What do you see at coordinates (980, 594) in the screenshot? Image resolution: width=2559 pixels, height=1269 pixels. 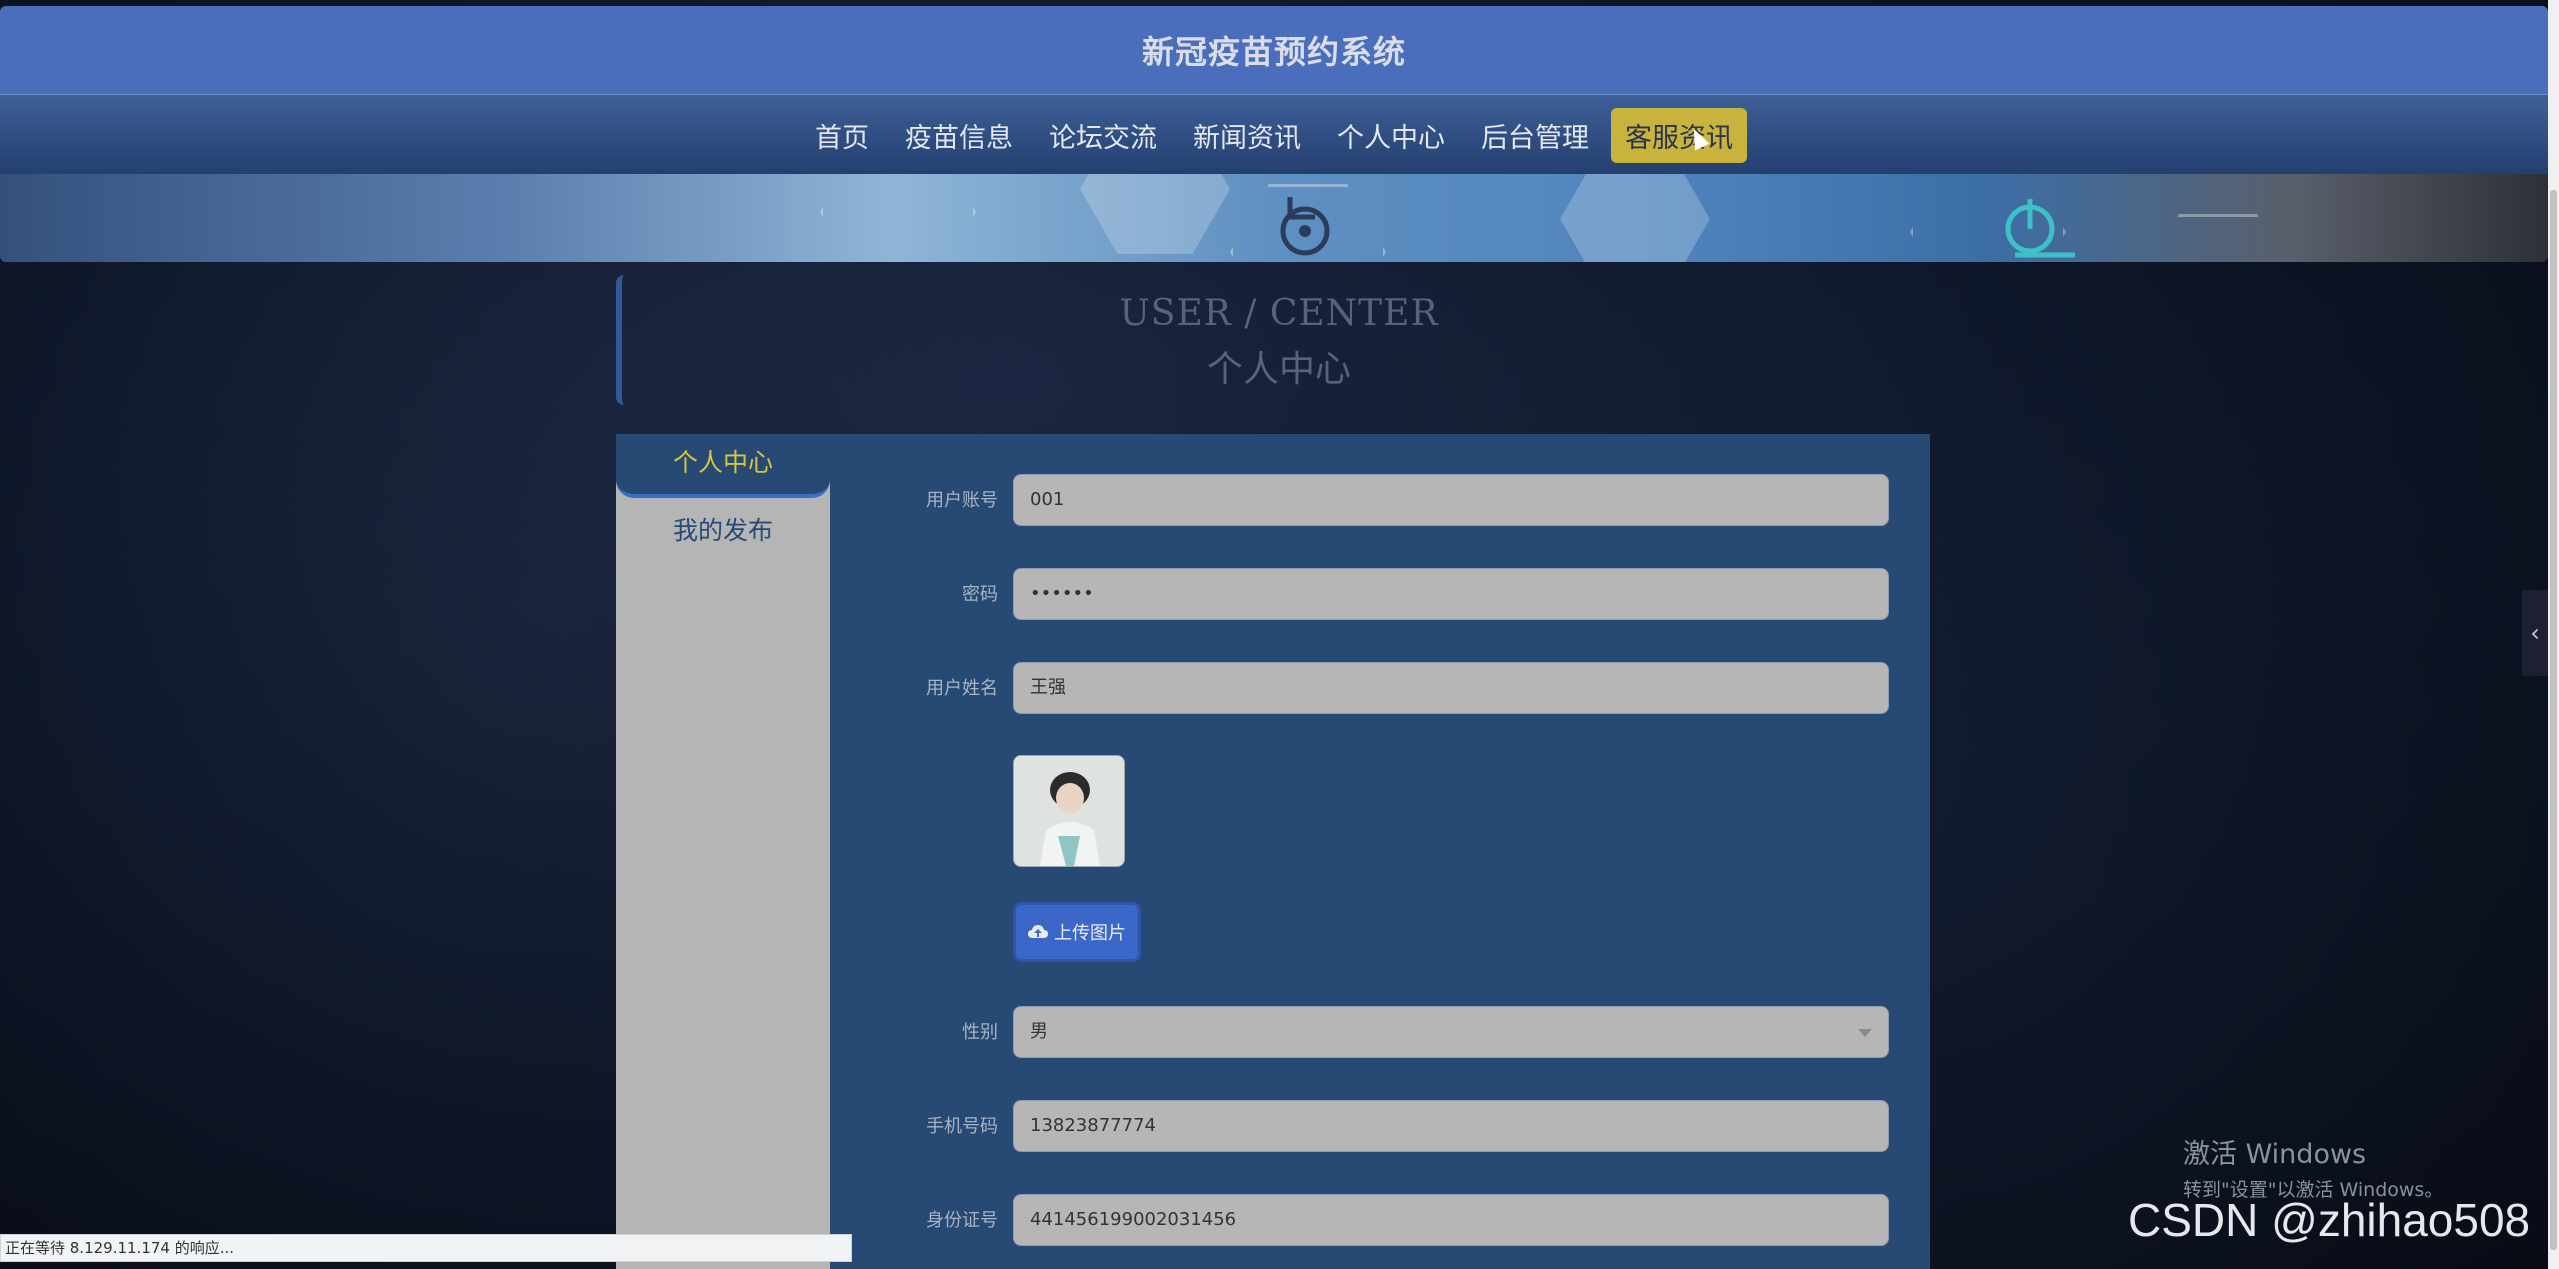 I see `password-label: 密码` at bounding box center [980, 594].